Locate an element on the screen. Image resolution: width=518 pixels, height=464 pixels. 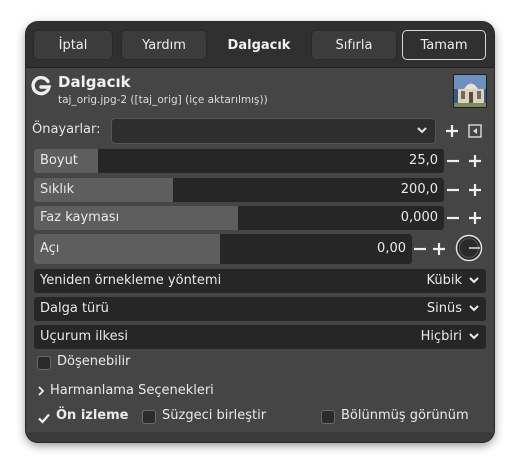
resampling-method-value: Kübik is located at coordinates (444, 280).